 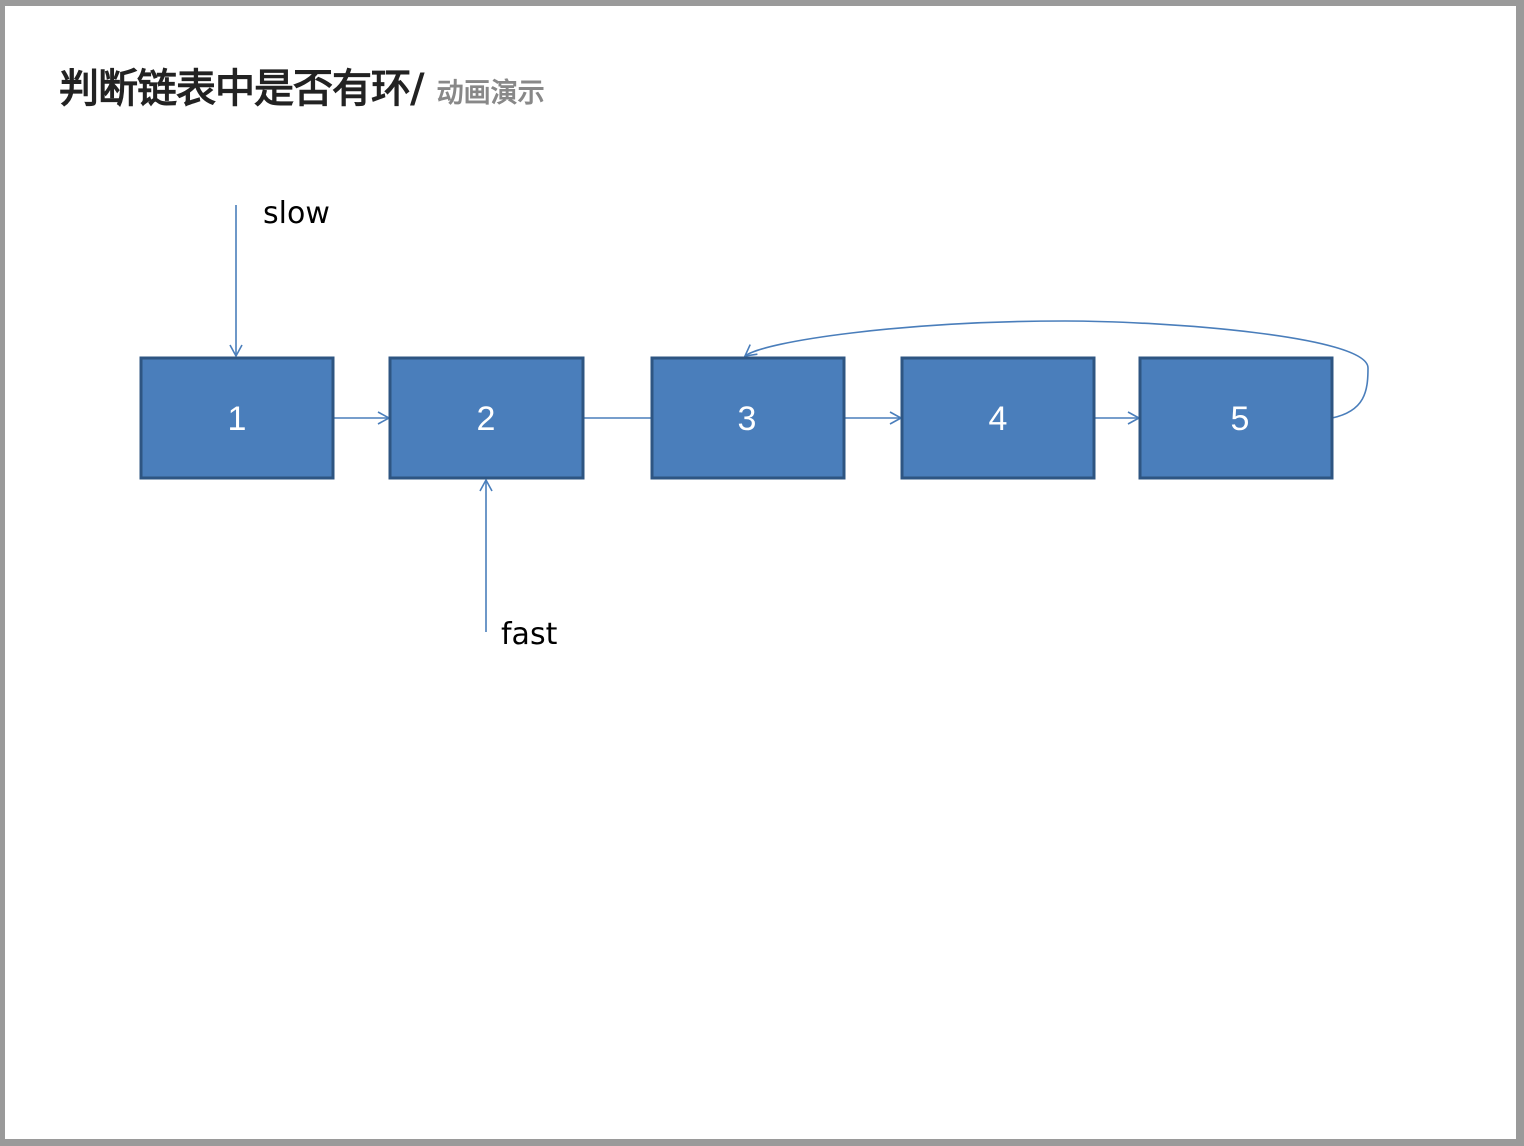 What do you see at coordinates (296, 213) in the screenshot?
I see `slow-pointer-label: slow` at bounding box center [296, 213].